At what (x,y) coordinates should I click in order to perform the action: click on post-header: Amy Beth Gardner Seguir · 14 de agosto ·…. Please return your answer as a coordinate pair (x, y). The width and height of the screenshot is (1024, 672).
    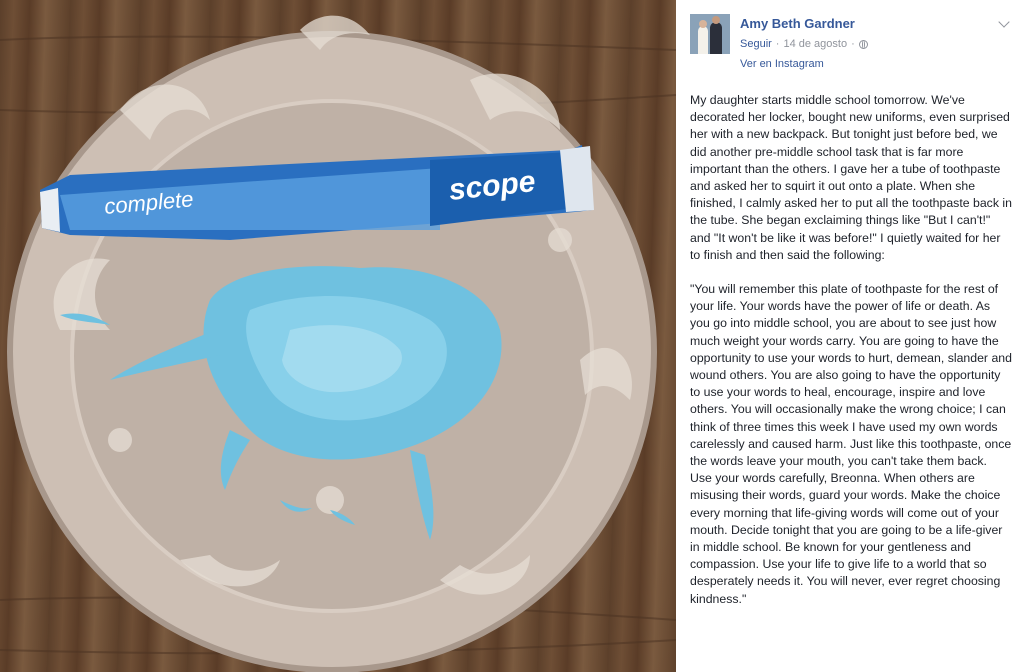
    Looking at the image, I should click on (851, 43).